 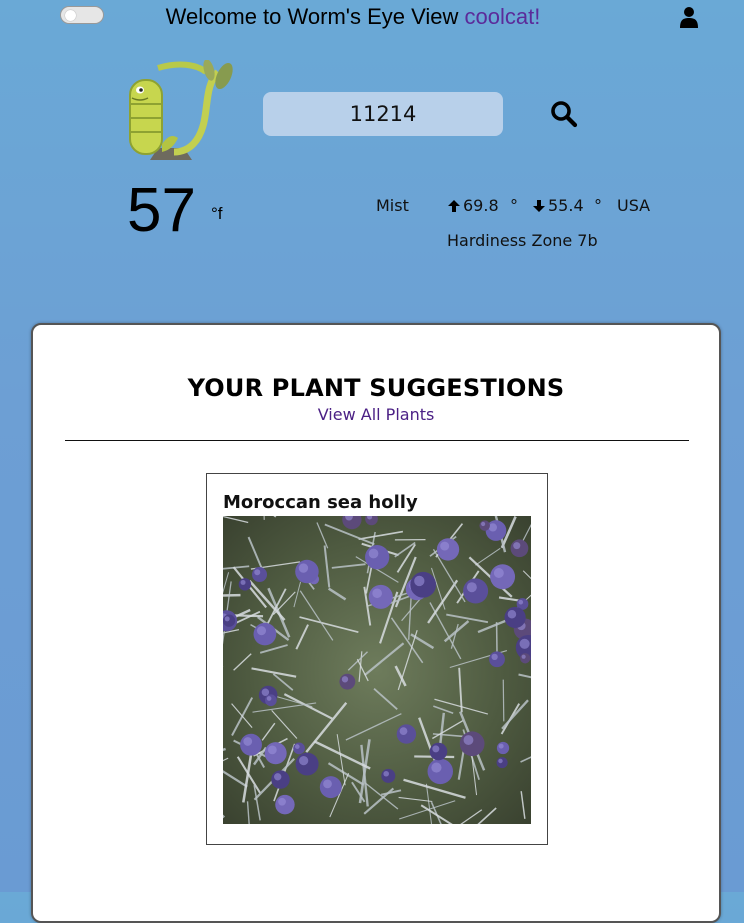 What do you see at coordinates (383, 114) in the screenshot?
I see `zip-search-input` at bounding box center [383, 114].